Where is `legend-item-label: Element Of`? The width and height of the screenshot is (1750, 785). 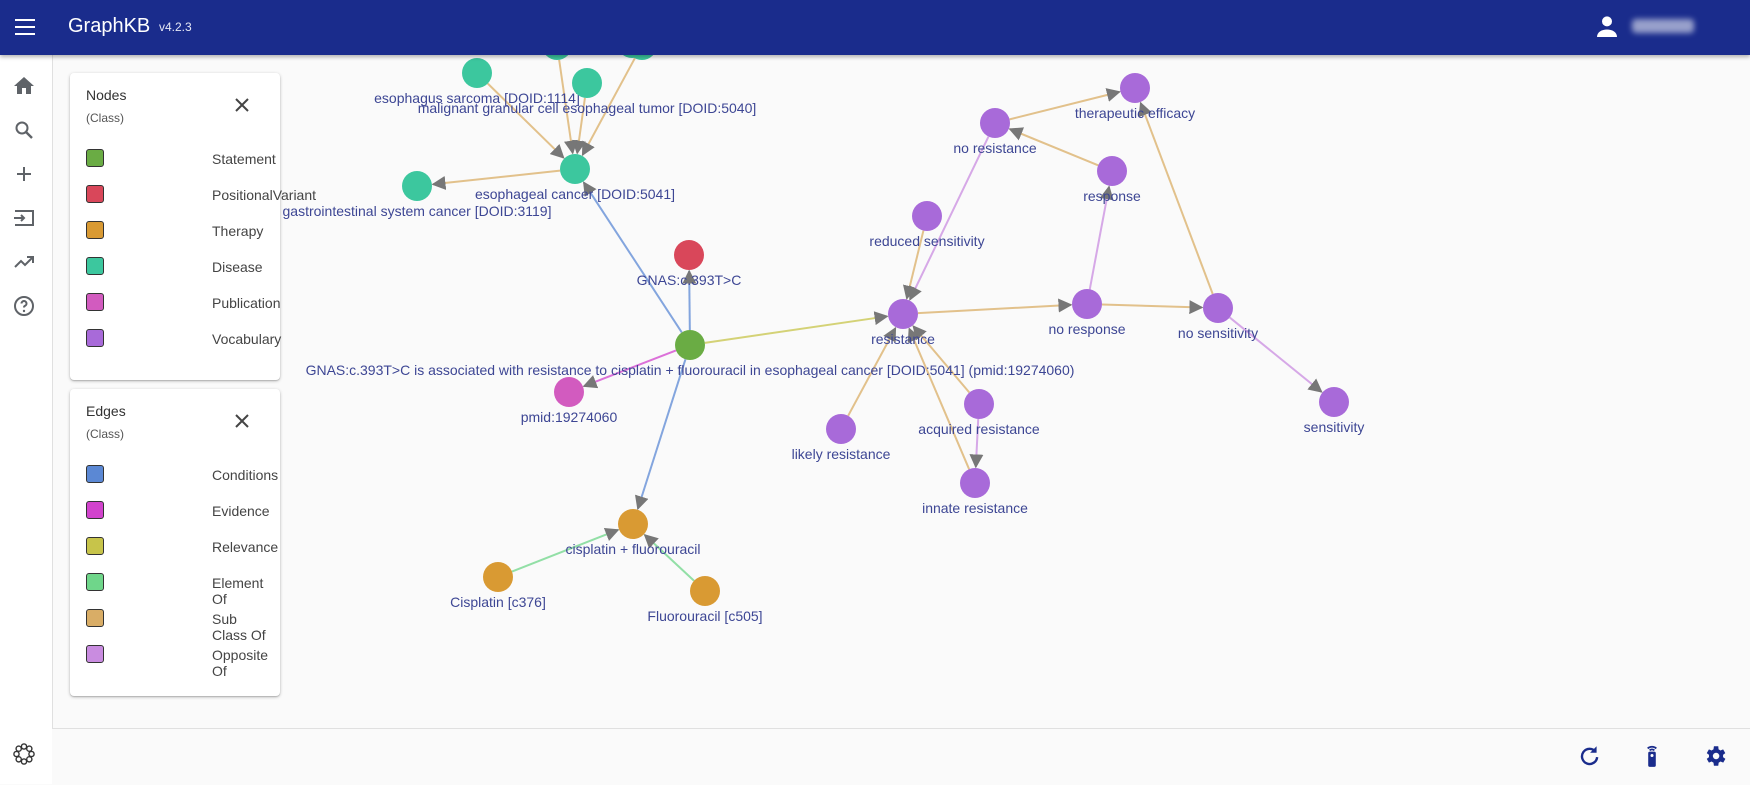
legend-item-label: Element Of is located at coordinates (238, 591).